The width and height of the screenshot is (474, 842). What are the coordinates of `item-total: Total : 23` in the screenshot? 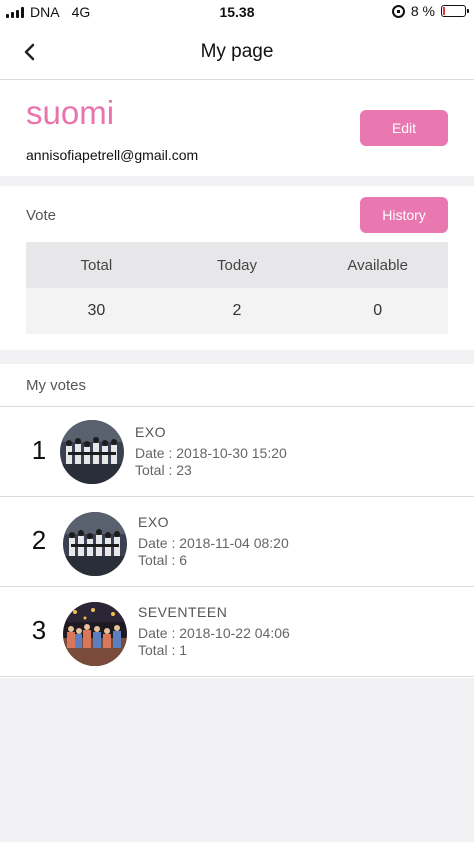 It's located at (163, 470).